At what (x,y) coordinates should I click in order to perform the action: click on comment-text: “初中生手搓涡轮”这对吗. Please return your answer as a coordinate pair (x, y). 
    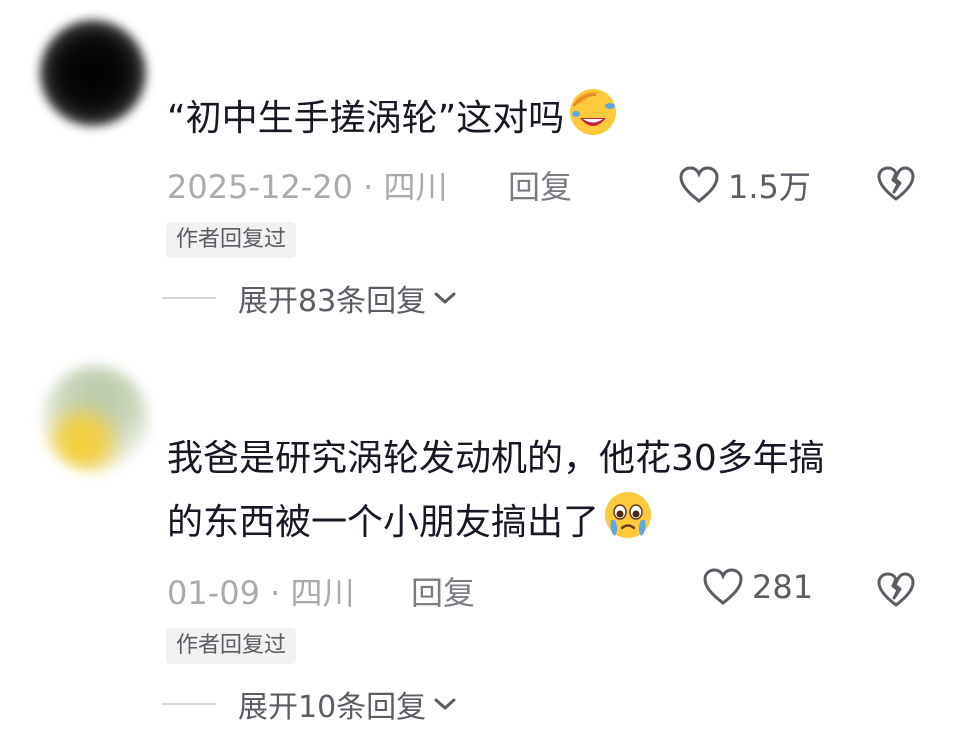
    Looking at the image, I should click on (393, 122).